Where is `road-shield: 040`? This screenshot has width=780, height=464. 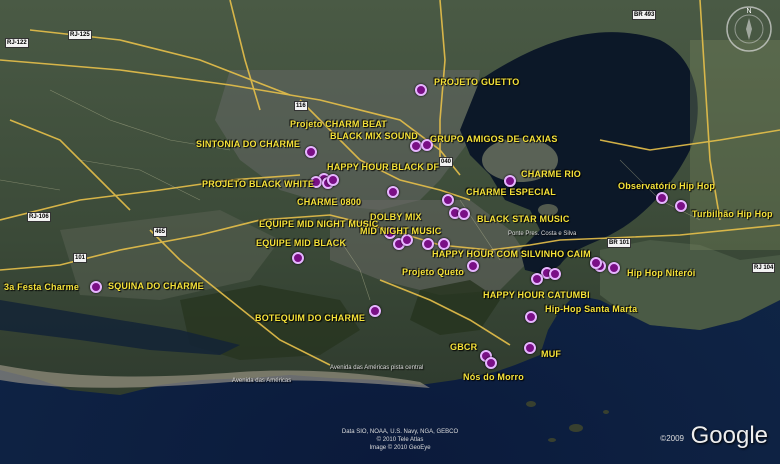 road-shield: 040 is located at coordinates (446, 162).